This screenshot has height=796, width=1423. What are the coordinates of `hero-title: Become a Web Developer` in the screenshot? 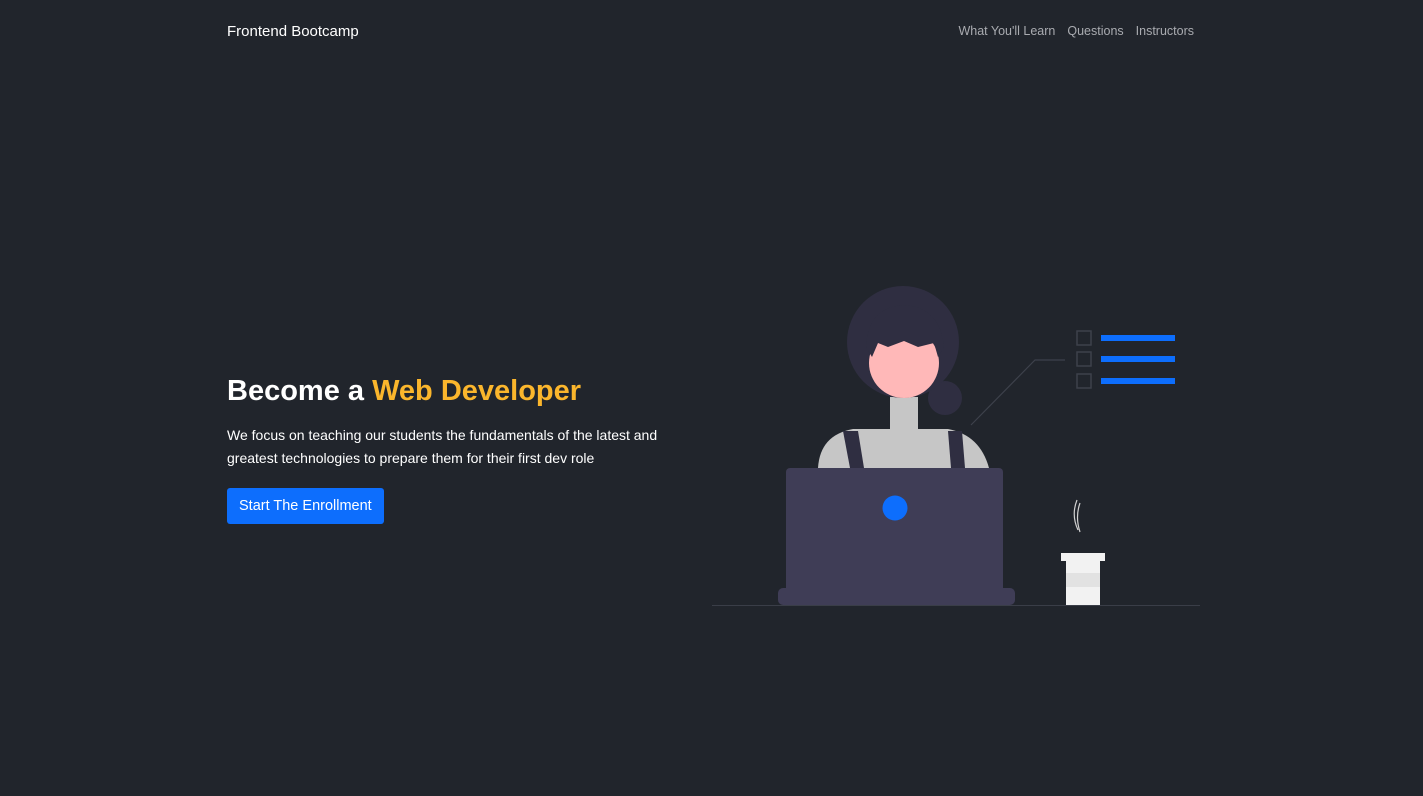 It's located at (457, 391).